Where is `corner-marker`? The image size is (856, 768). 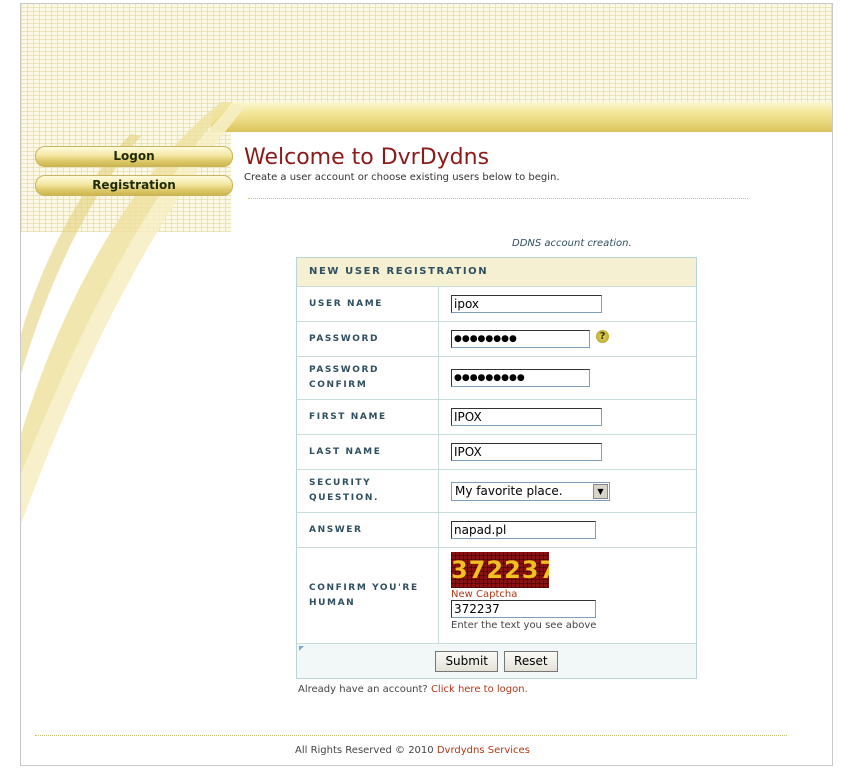 corner-marker is located at coordinates (301, 648).